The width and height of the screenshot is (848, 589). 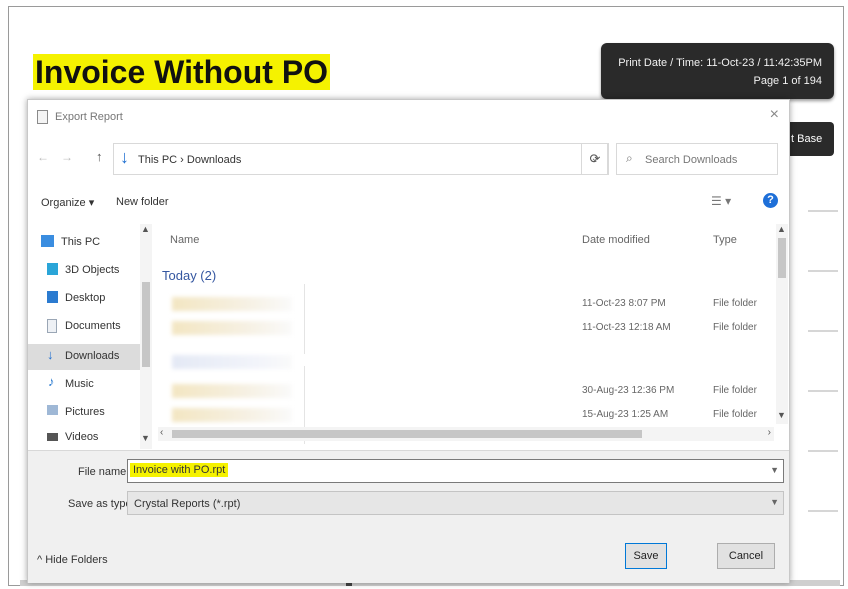 I want to click on new-folder-button: New folder, so click(x=142, y=202).